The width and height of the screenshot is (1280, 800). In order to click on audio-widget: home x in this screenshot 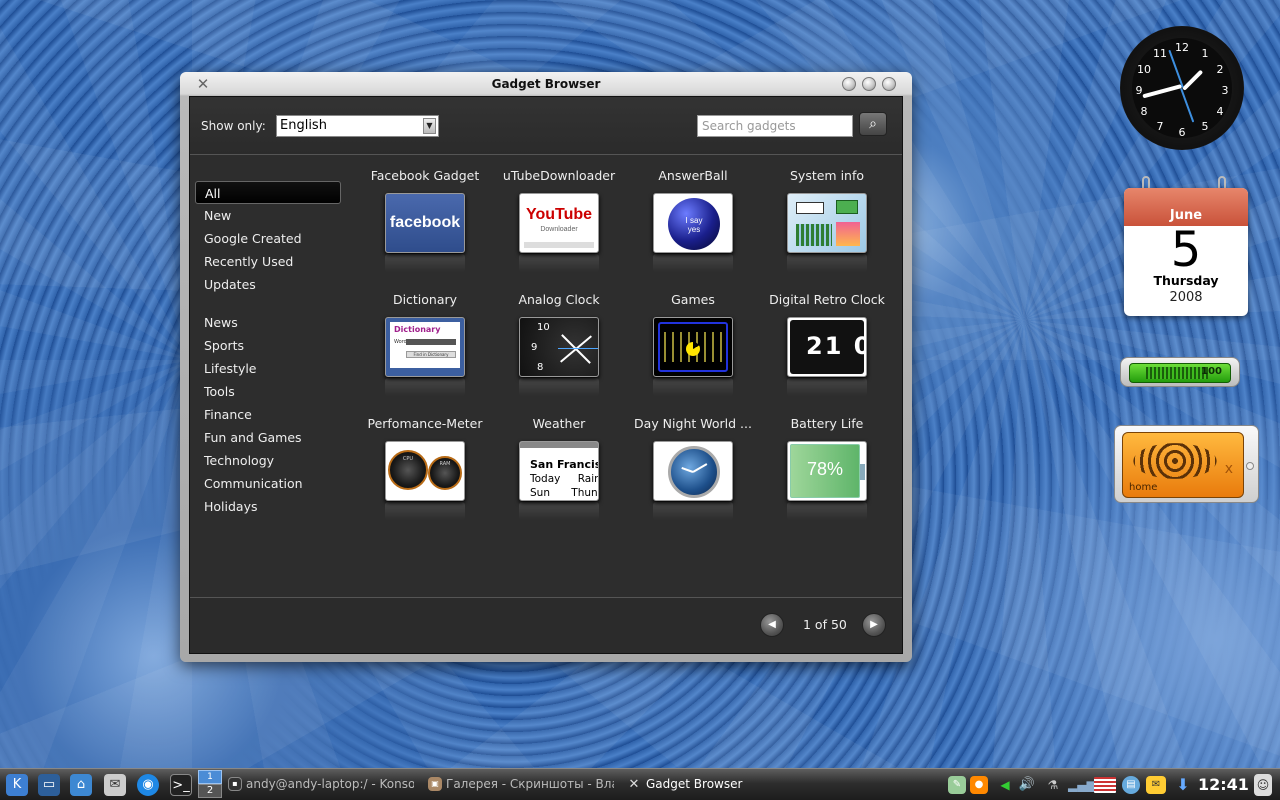, I will do `click(1186, 464)`.